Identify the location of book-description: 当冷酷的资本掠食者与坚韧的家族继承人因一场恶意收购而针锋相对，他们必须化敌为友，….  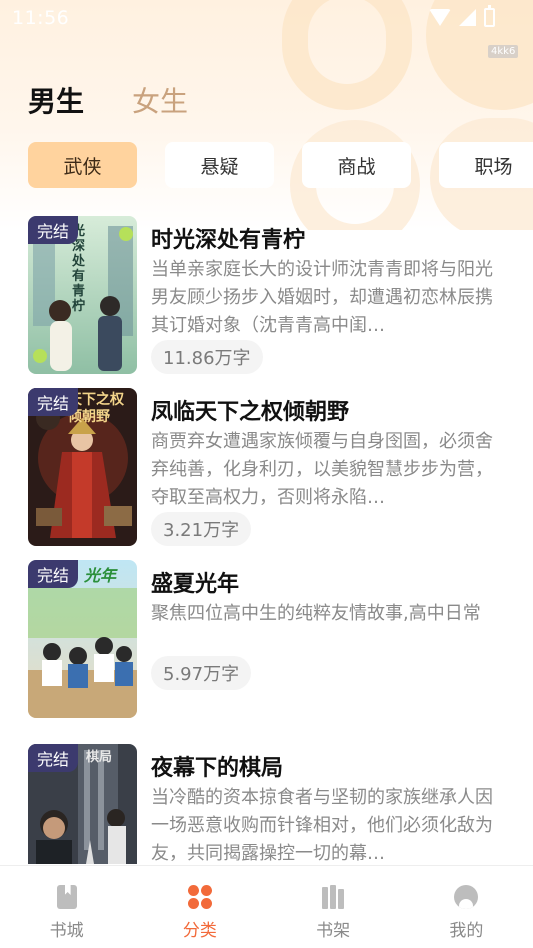
(322, 825).